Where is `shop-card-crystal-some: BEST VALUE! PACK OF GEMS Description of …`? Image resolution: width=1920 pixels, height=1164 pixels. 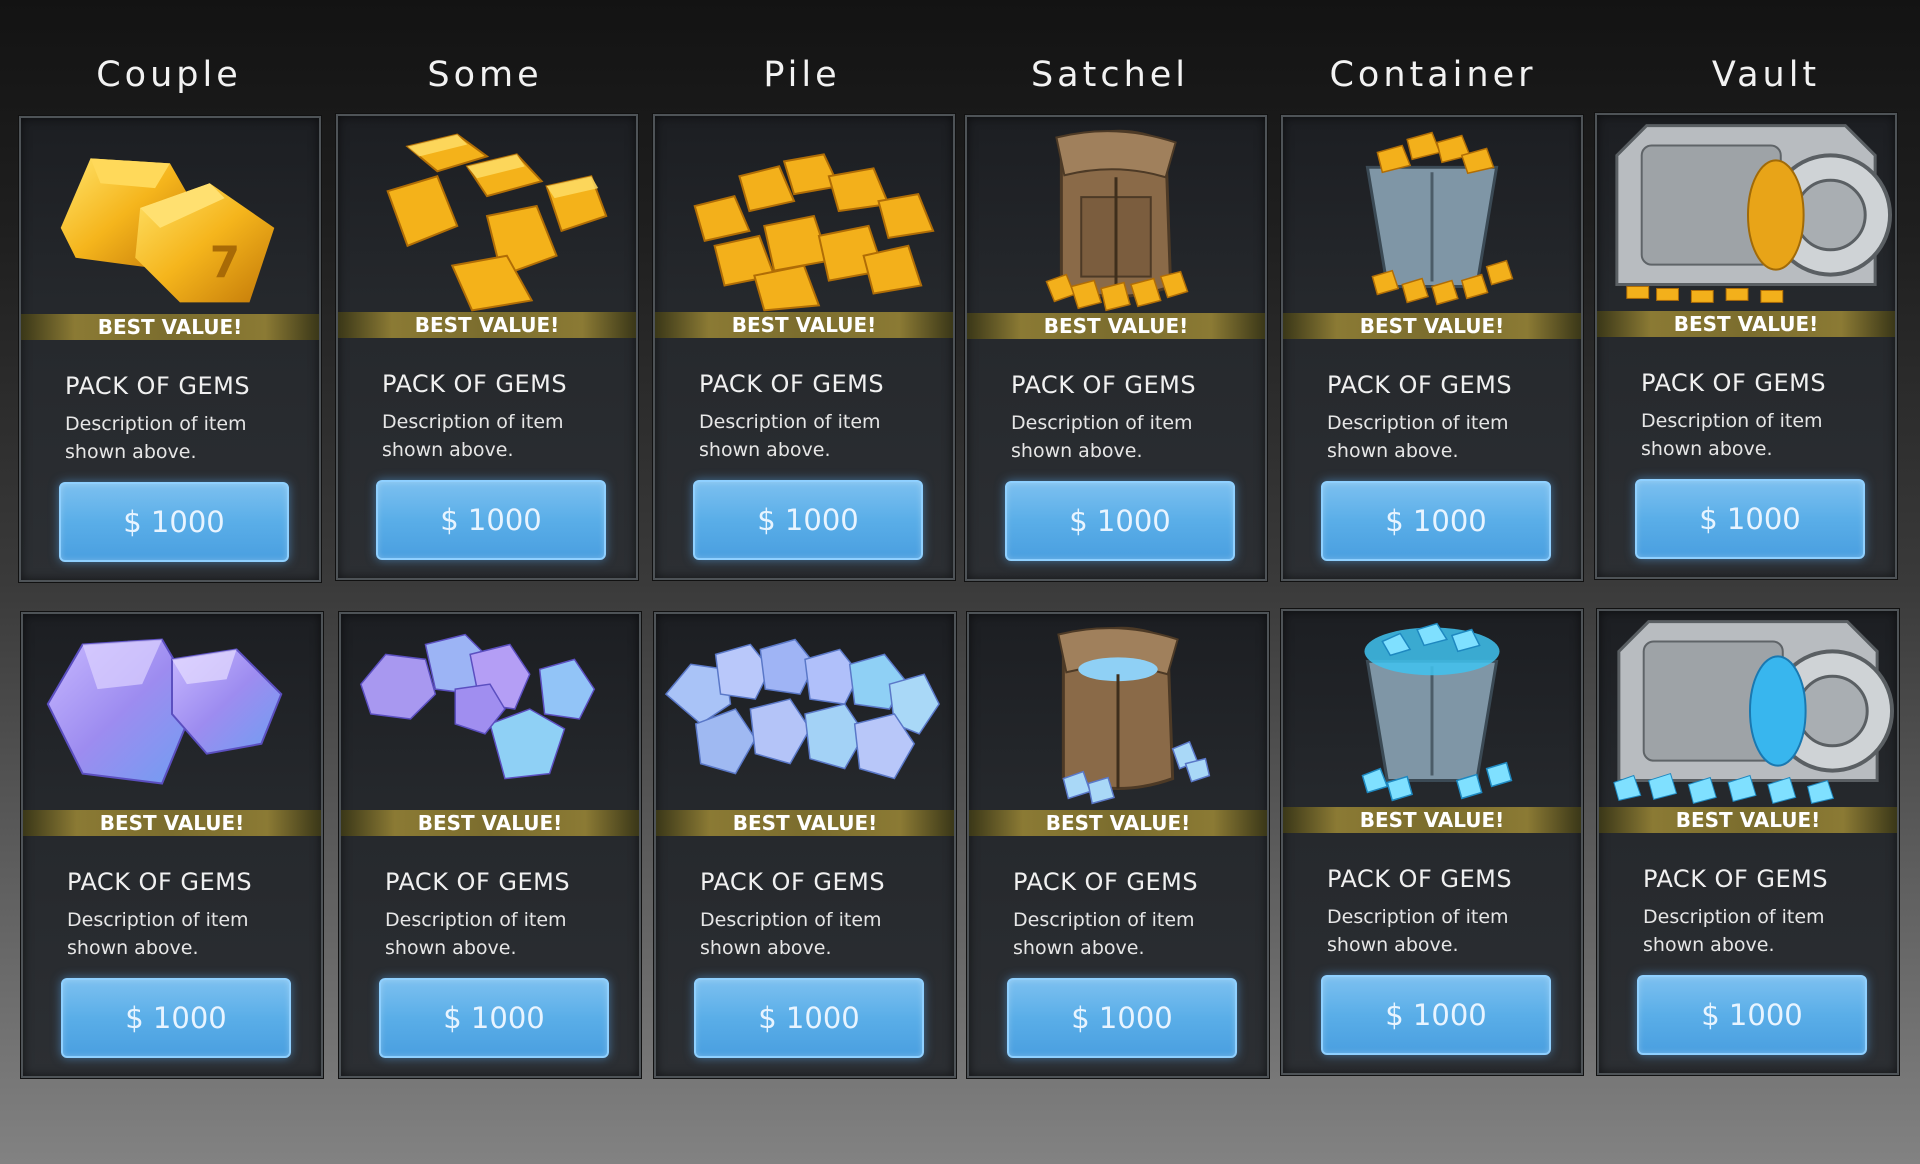
shop-card-crystal-some: BEST VALUE! PACK OF GEMS Description of … is located at coordinates (490, 845).